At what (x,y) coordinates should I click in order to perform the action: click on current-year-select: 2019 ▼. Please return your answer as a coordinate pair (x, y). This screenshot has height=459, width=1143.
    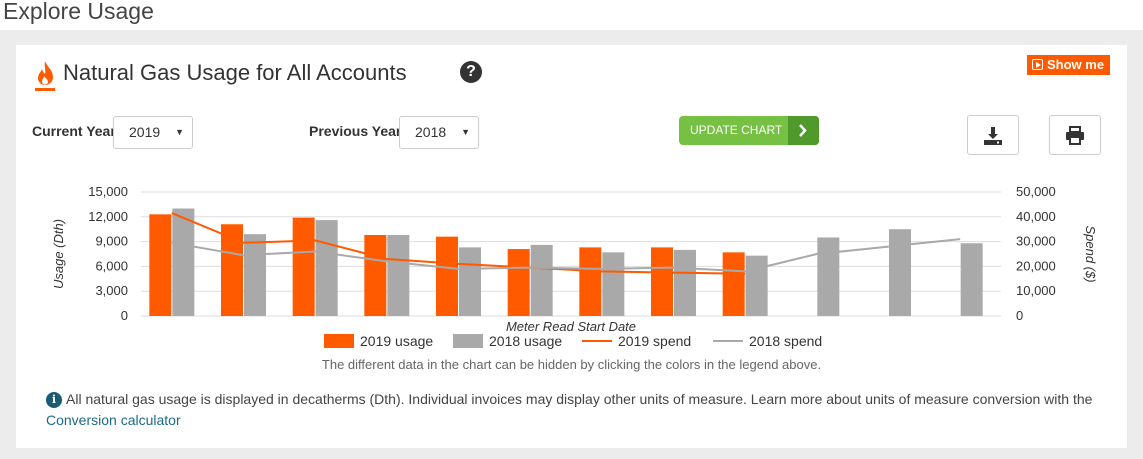
    Looking at the image, I should click on (153, 132).